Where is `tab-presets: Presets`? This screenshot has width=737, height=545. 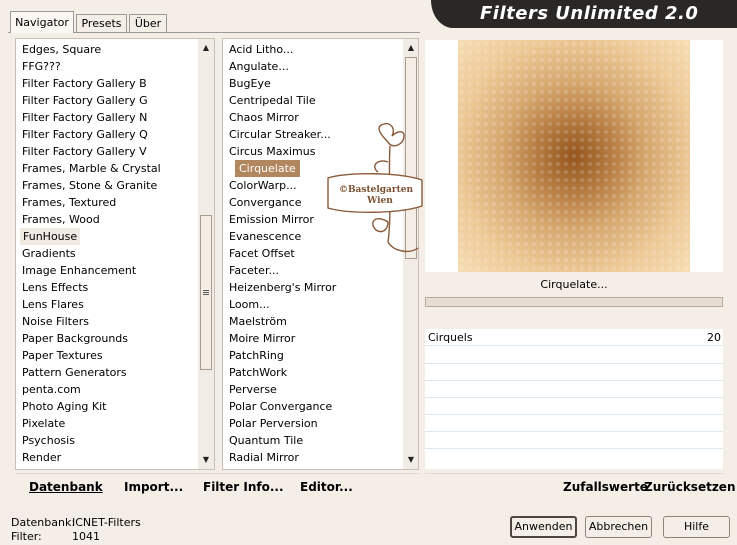
tab-presets: Presets is located at coordinates (101, 23).